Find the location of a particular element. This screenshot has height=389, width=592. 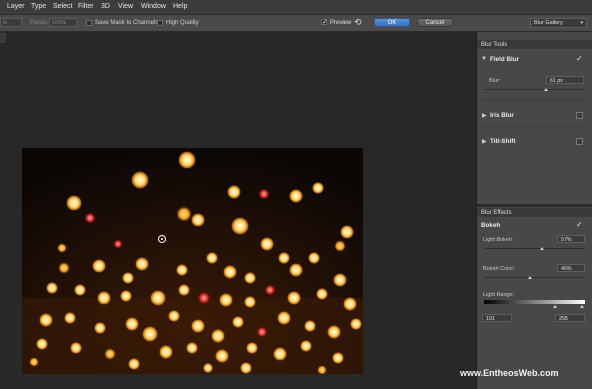

menu-view: View is located at coordinates (125, 6).